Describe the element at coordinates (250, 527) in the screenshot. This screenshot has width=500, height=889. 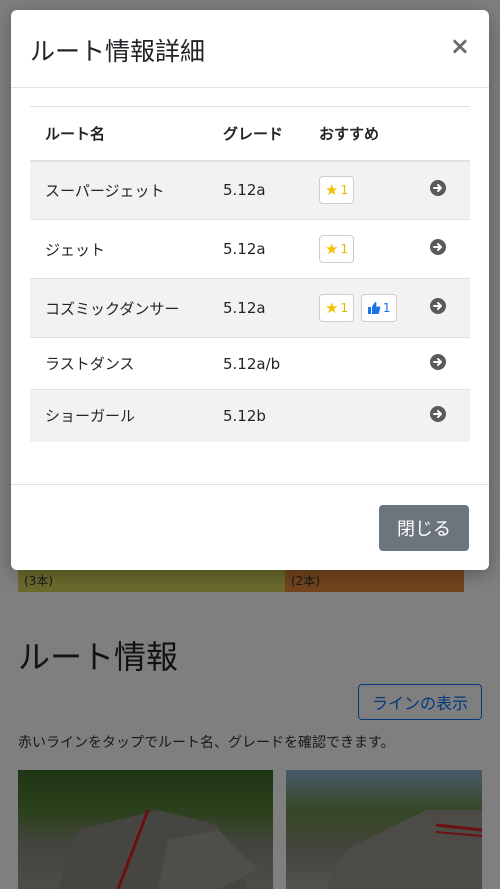
I see `modal-footer: 閉じる` at that location.